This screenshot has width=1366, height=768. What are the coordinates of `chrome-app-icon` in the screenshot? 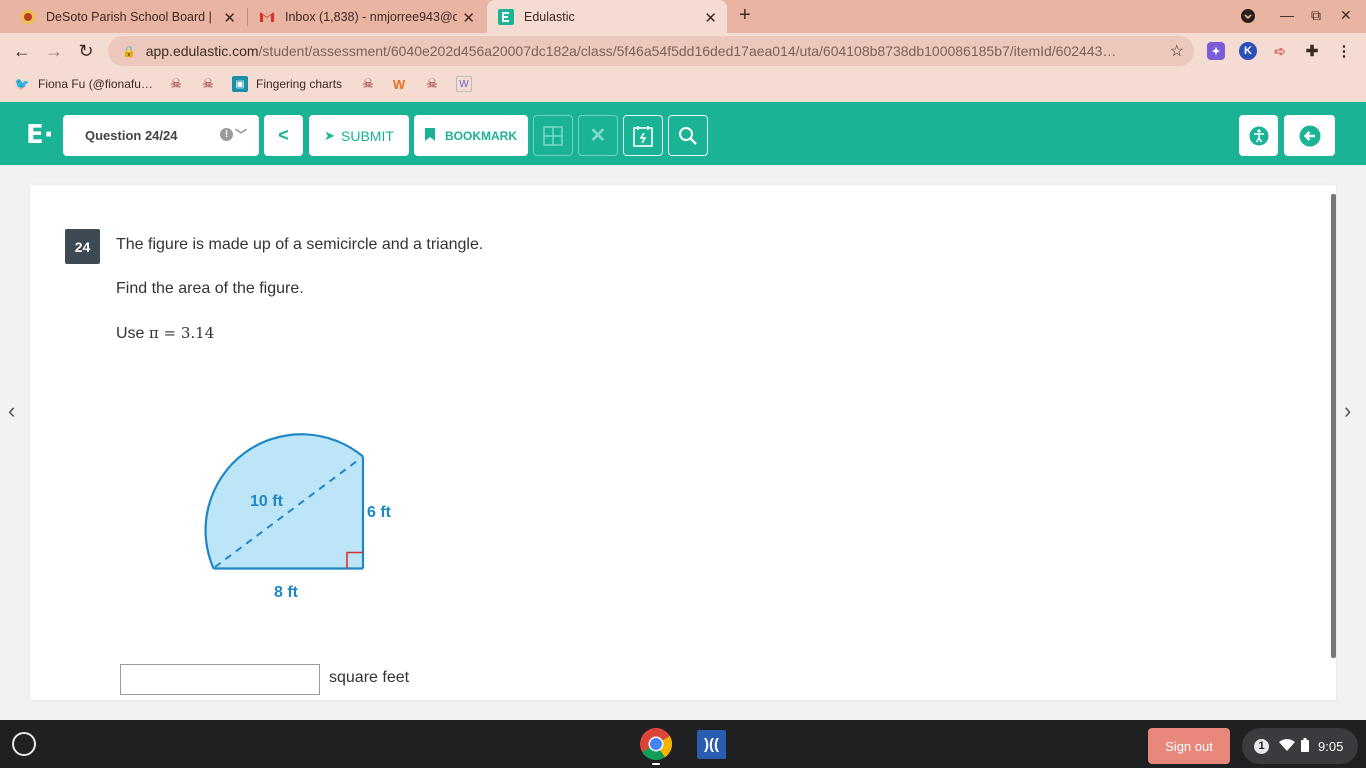 It's located at (656, 746).